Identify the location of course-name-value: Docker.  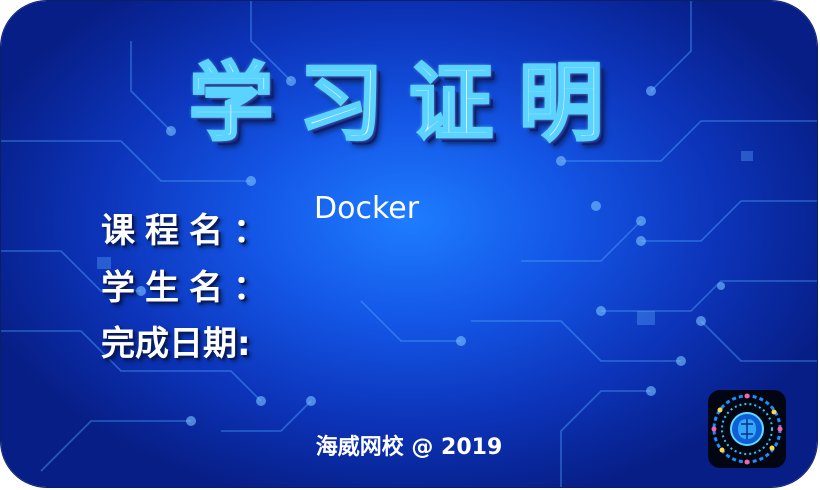
(367, 208).